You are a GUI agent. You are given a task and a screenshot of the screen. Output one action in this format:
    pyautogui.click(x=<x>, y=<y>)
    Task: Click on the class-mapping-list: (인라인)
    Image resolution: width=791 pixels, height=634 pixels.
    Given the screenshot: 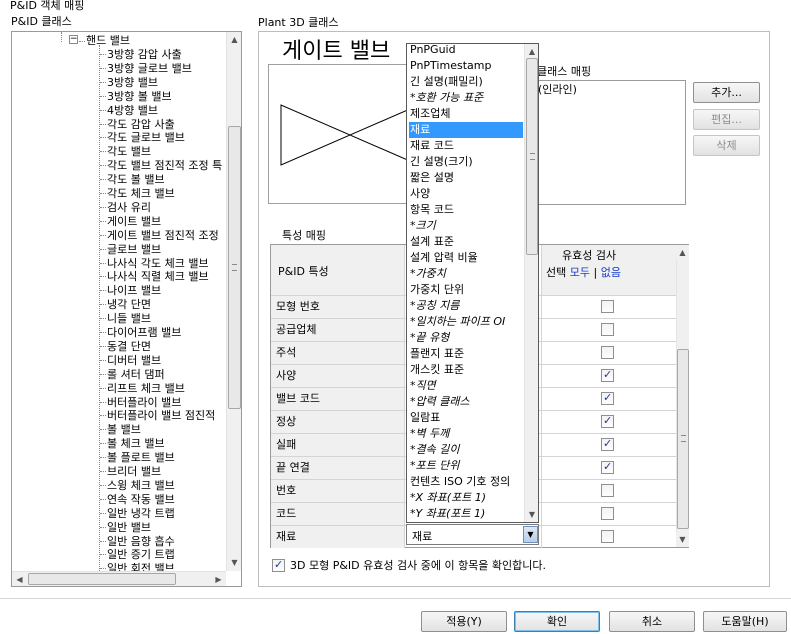 What is the action you would take?
    pyautogui.click(x=609, y=142)
    